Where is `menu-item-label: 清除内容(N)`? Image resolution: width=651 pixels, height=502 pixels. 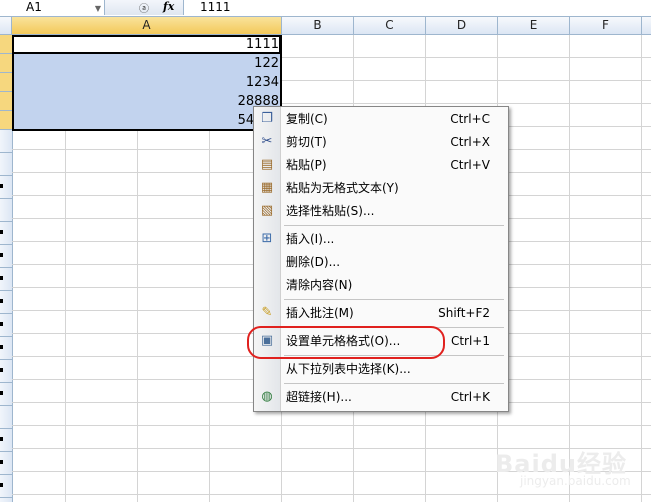 menu-item-label: 清除内容(N) is located at coordinates (319, 285).